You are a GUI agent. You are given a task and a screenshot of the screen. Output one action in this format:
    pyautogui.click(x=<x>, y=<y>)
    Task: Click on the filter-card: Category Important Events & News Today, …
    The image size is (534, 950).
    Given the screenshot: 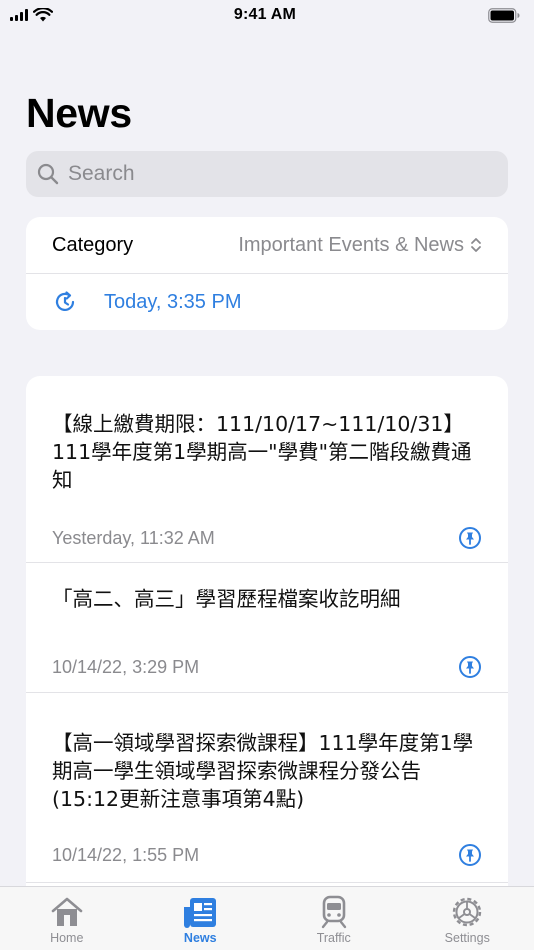 What is the action you would take?
    pyautogui.click(x=267, y=273)
    